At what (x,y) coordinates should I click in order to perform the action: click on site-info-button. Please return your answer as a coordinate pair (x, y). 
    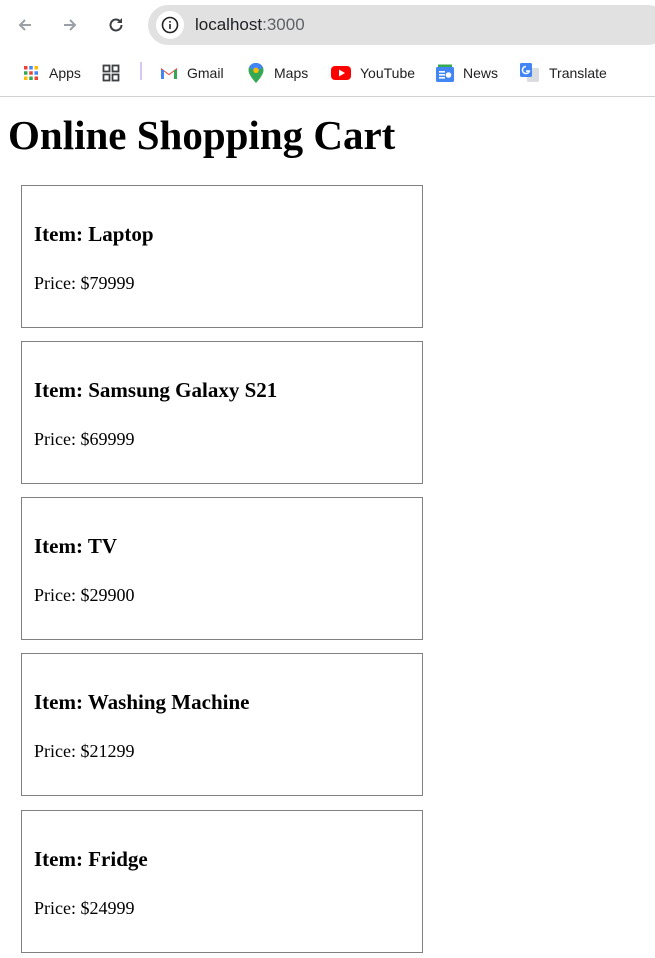
    Looking at the image, I should click on (170, 25).